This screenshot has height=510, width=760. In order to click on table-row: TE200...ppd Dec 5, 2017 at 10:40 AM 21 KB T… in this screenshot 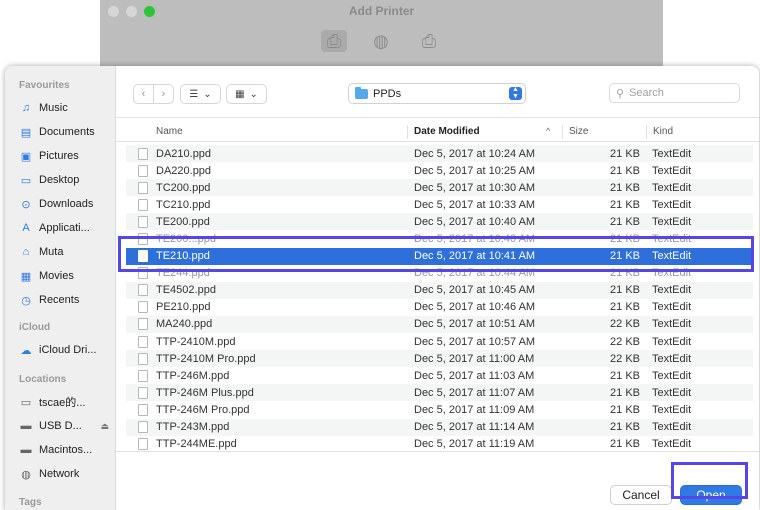, I will do `click(439, 238)`.